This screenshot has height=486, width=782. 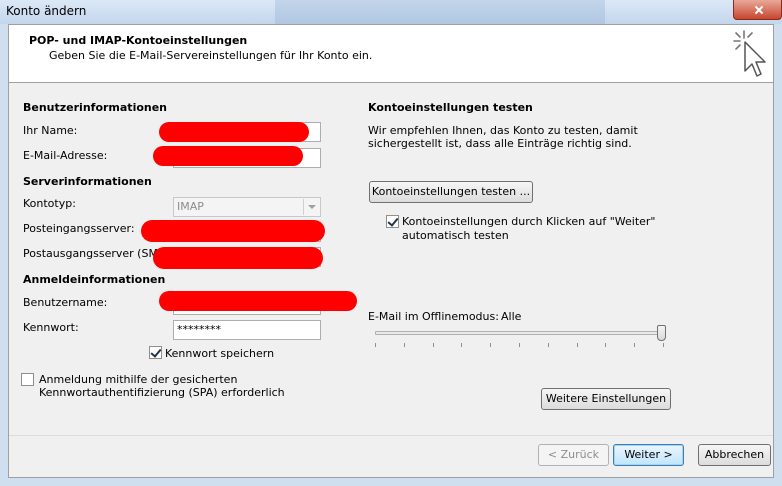 I want to click on password-value: ********, so click(x=199, y=329).